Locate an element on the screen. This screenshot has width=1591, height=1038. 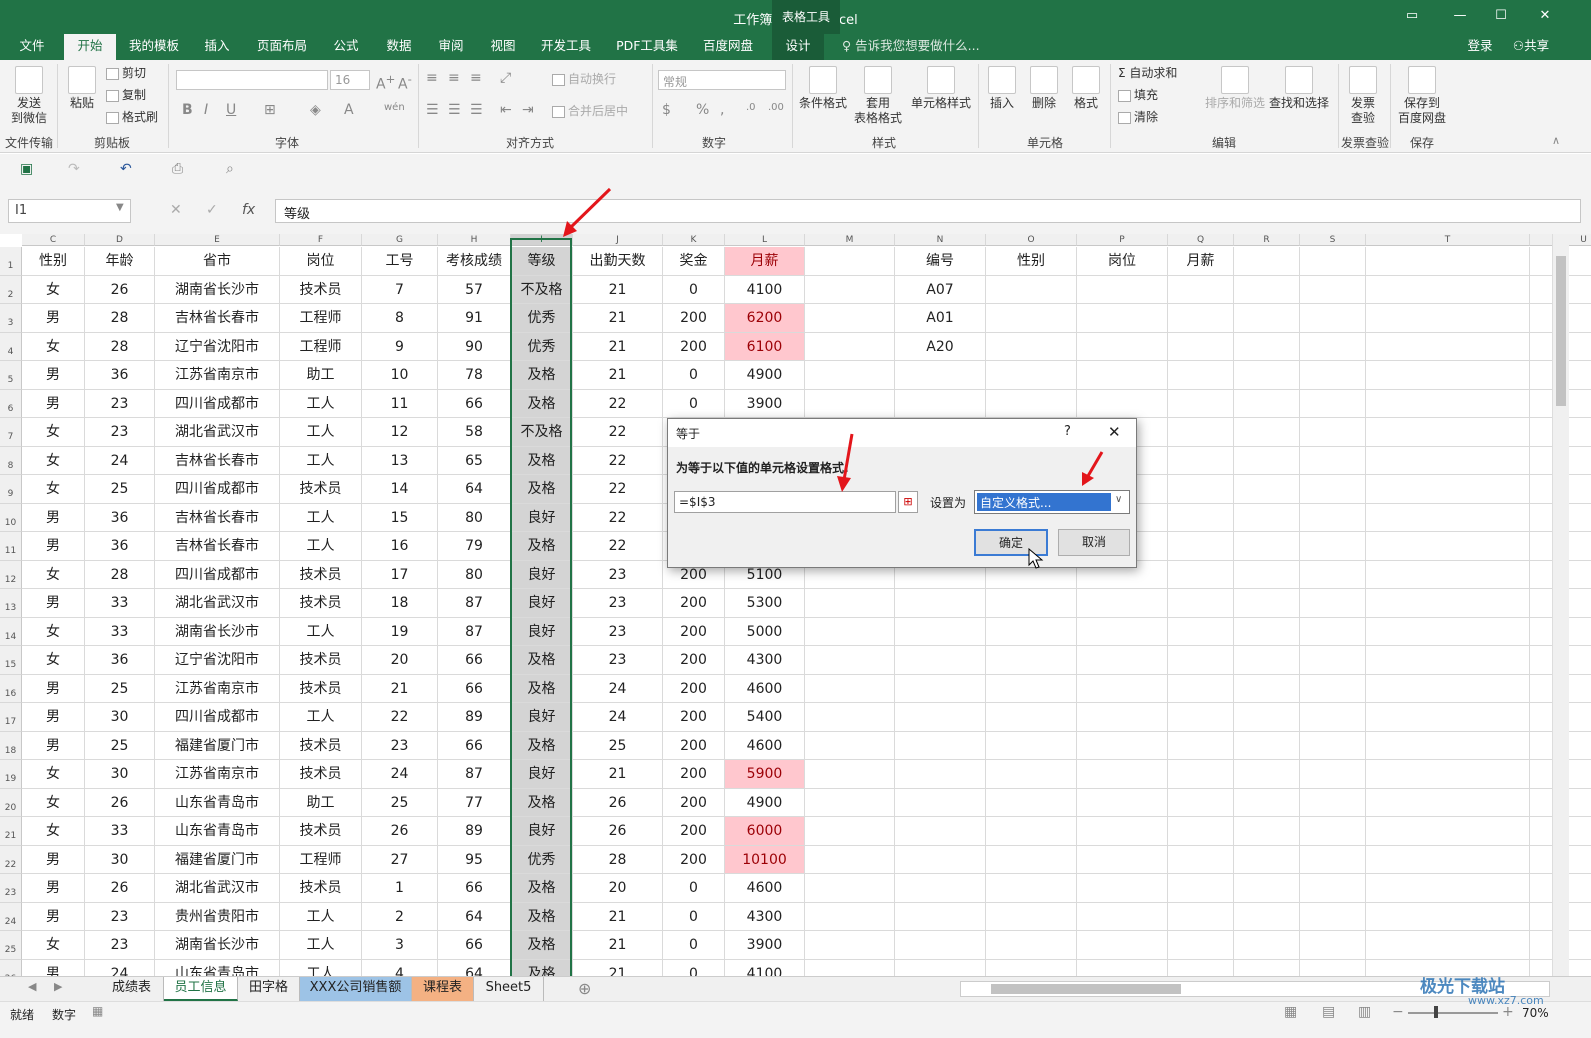
next-sheet-icon: ▶ is located at coordinates (58, 986).